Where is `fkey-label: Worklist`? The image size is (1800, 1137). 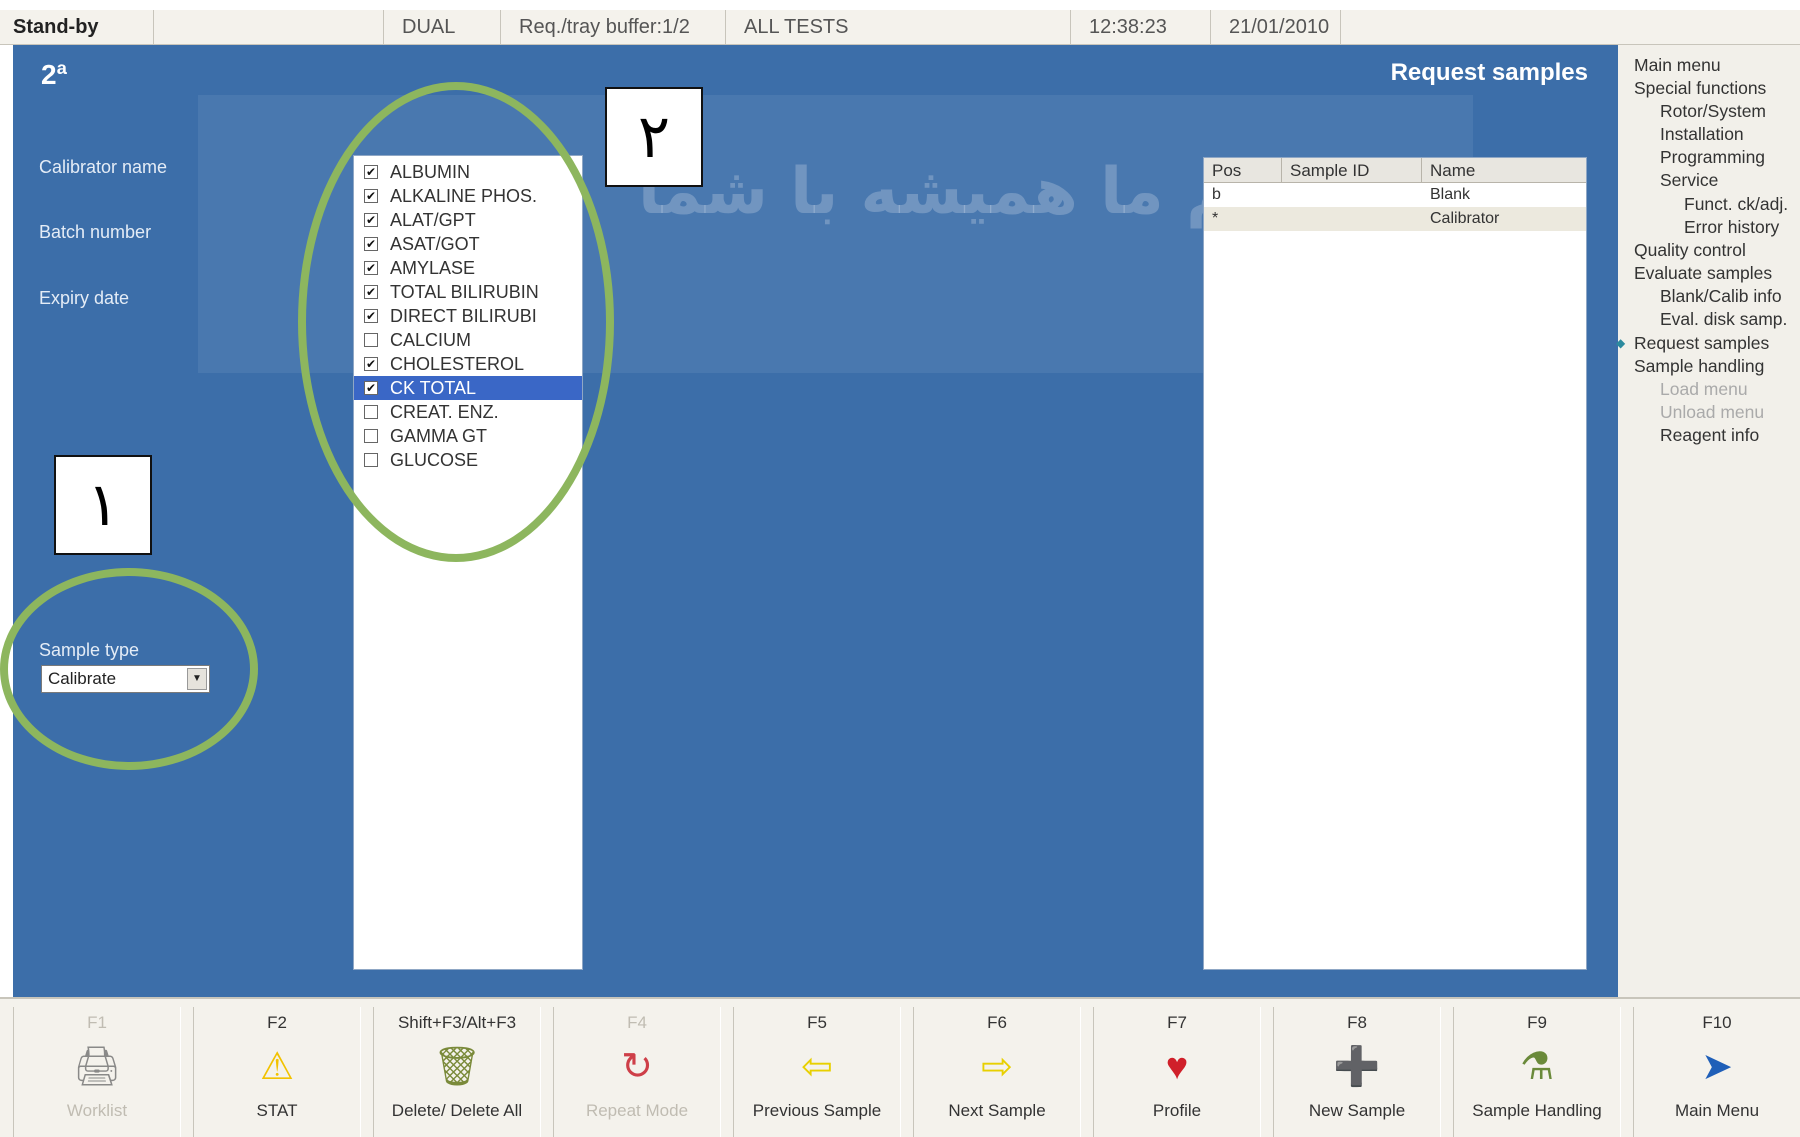
fkey-label: Worklist is located at coordinates (97, 1110).